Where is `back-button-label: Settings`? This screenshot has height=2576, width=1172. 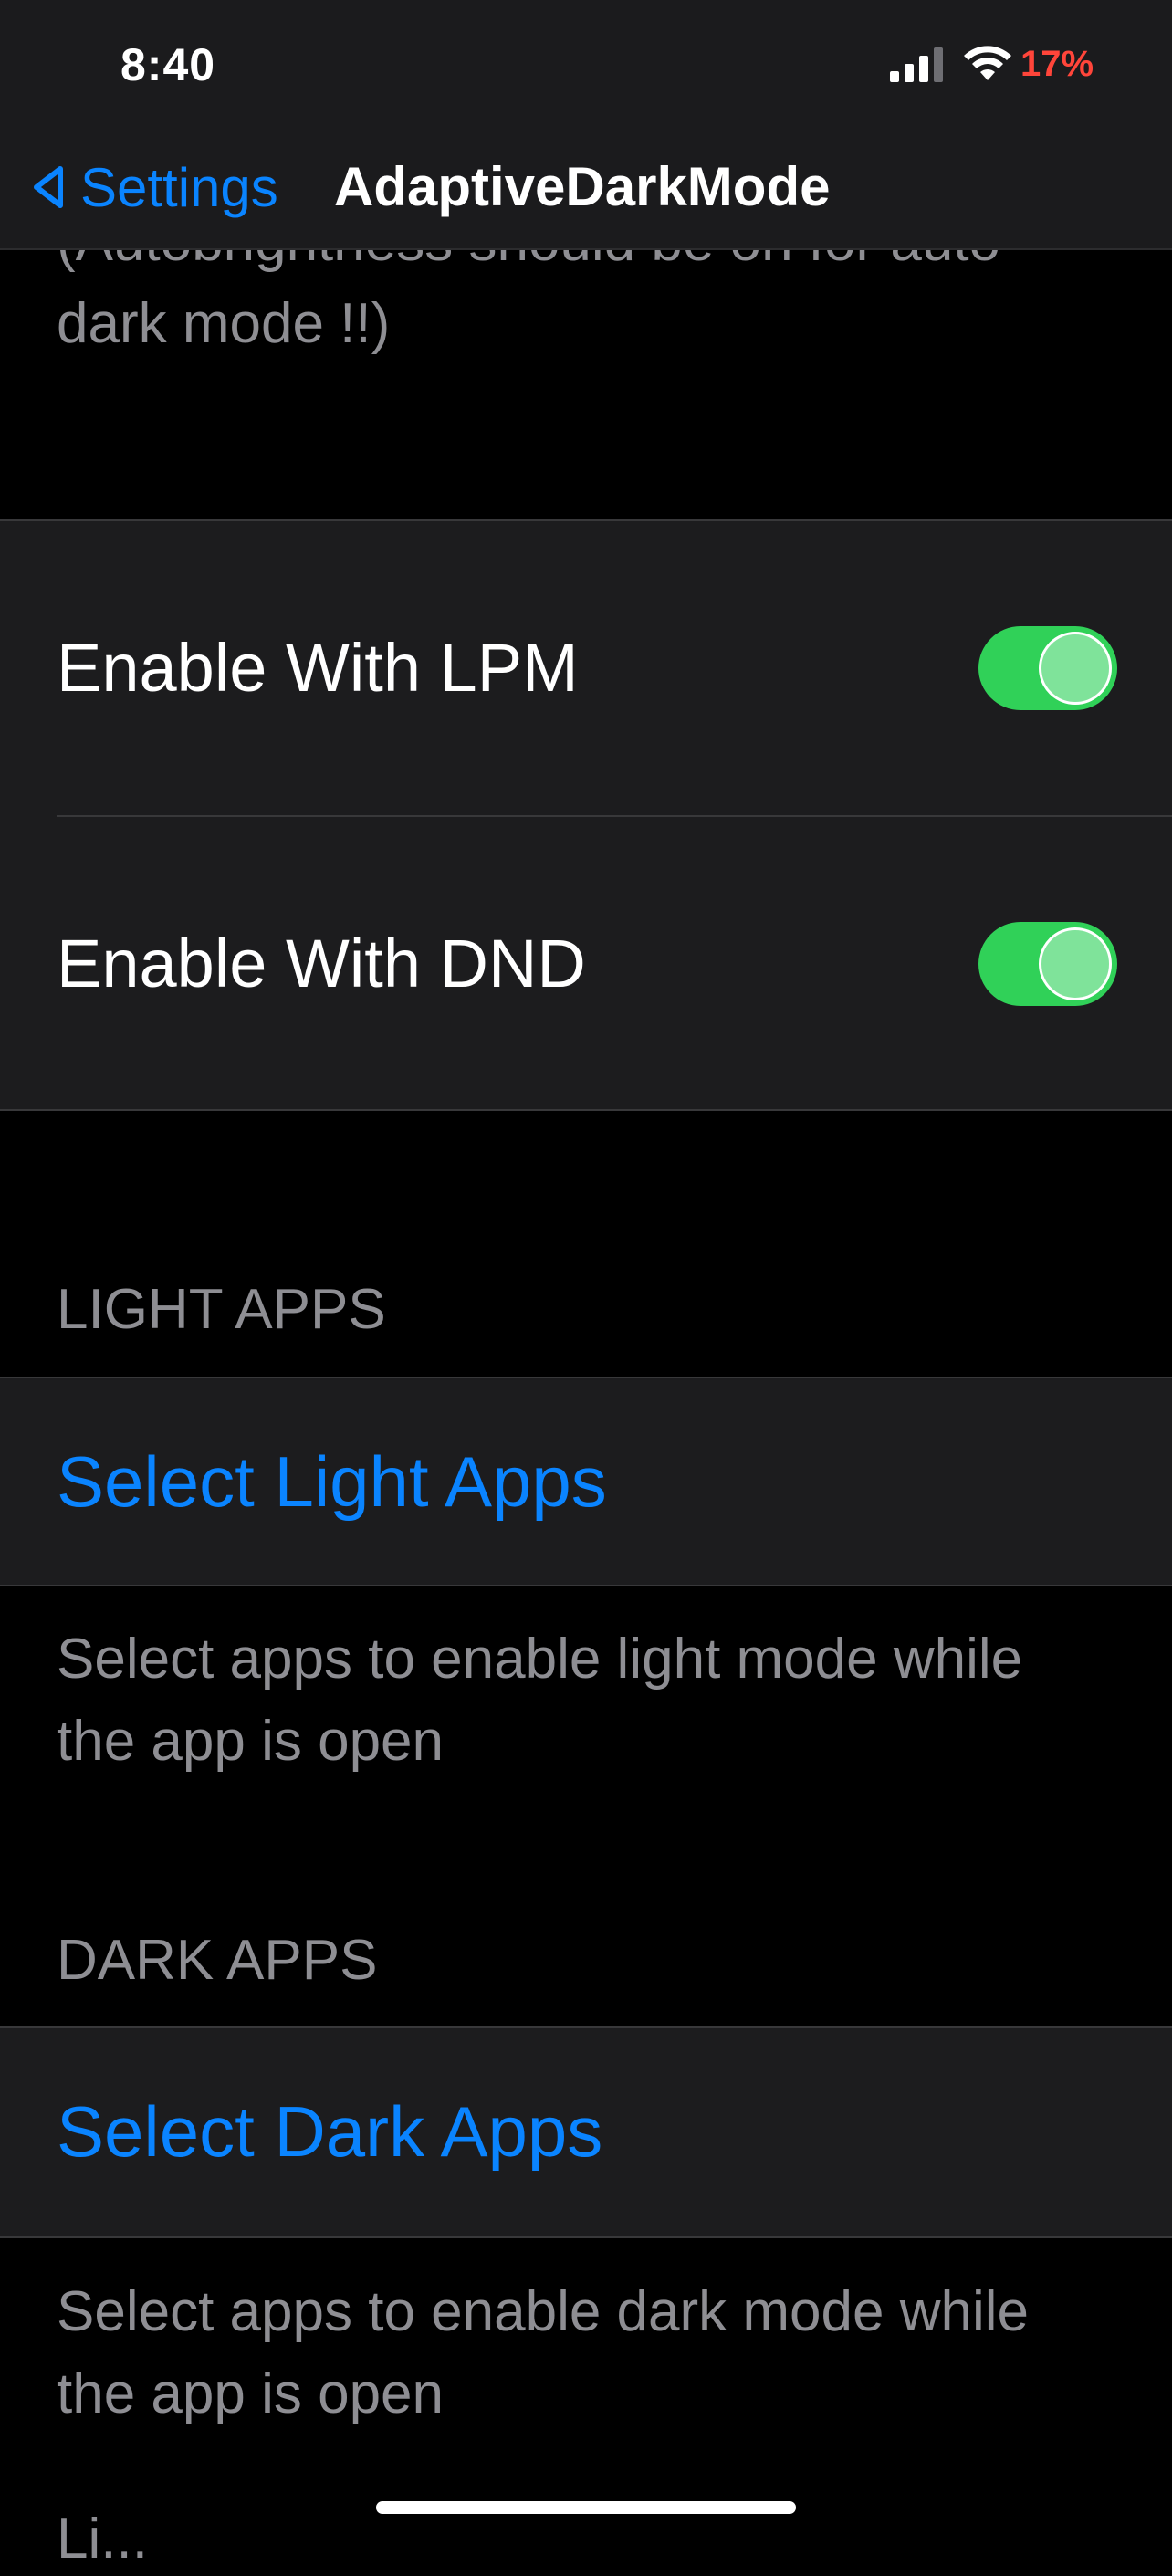 back-button-label: Settings is located at coordinates (179, 187).